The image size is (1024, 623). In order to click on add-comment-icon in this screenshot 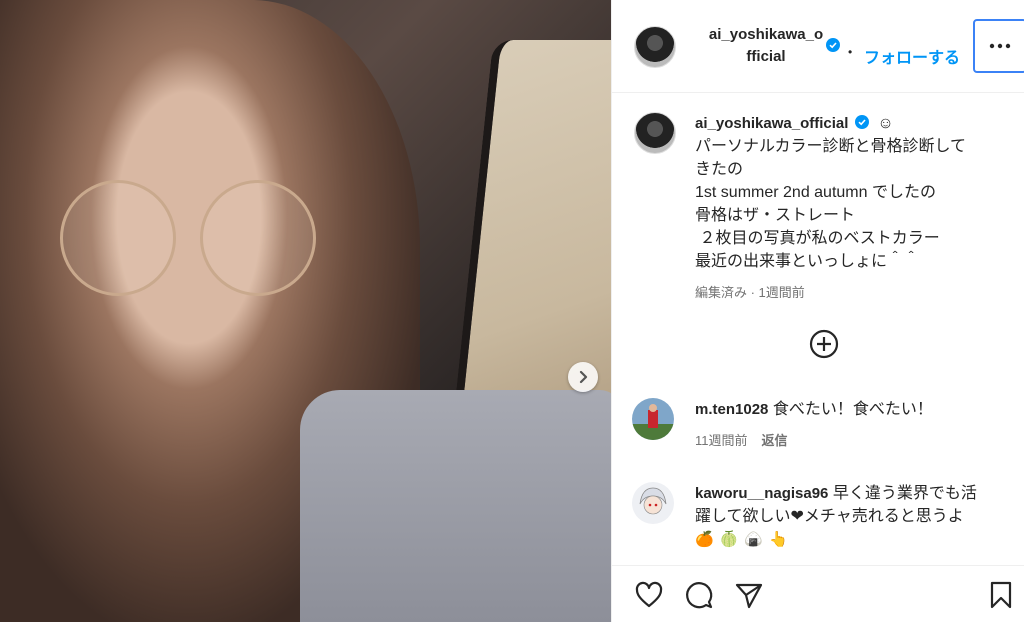, I will do `click(824, 344)`.